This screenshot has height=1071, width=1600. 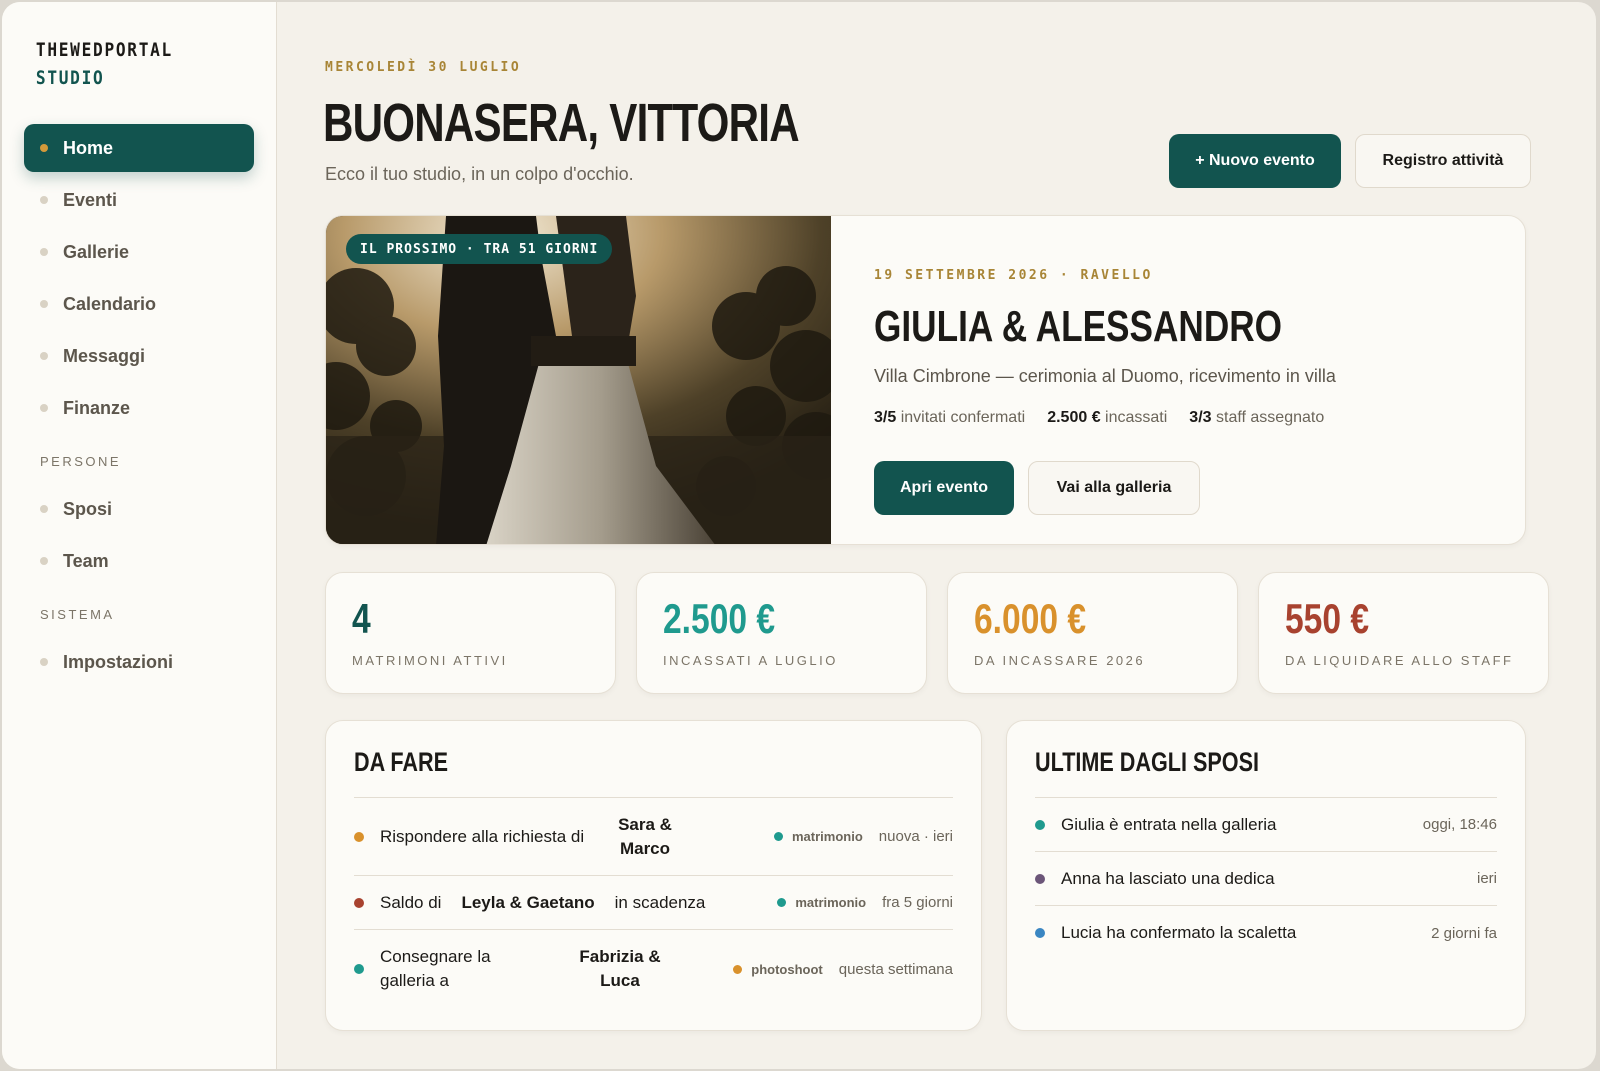 I want to click on sidebar-item-finanze: Finanze, so click(x=139, y=408).